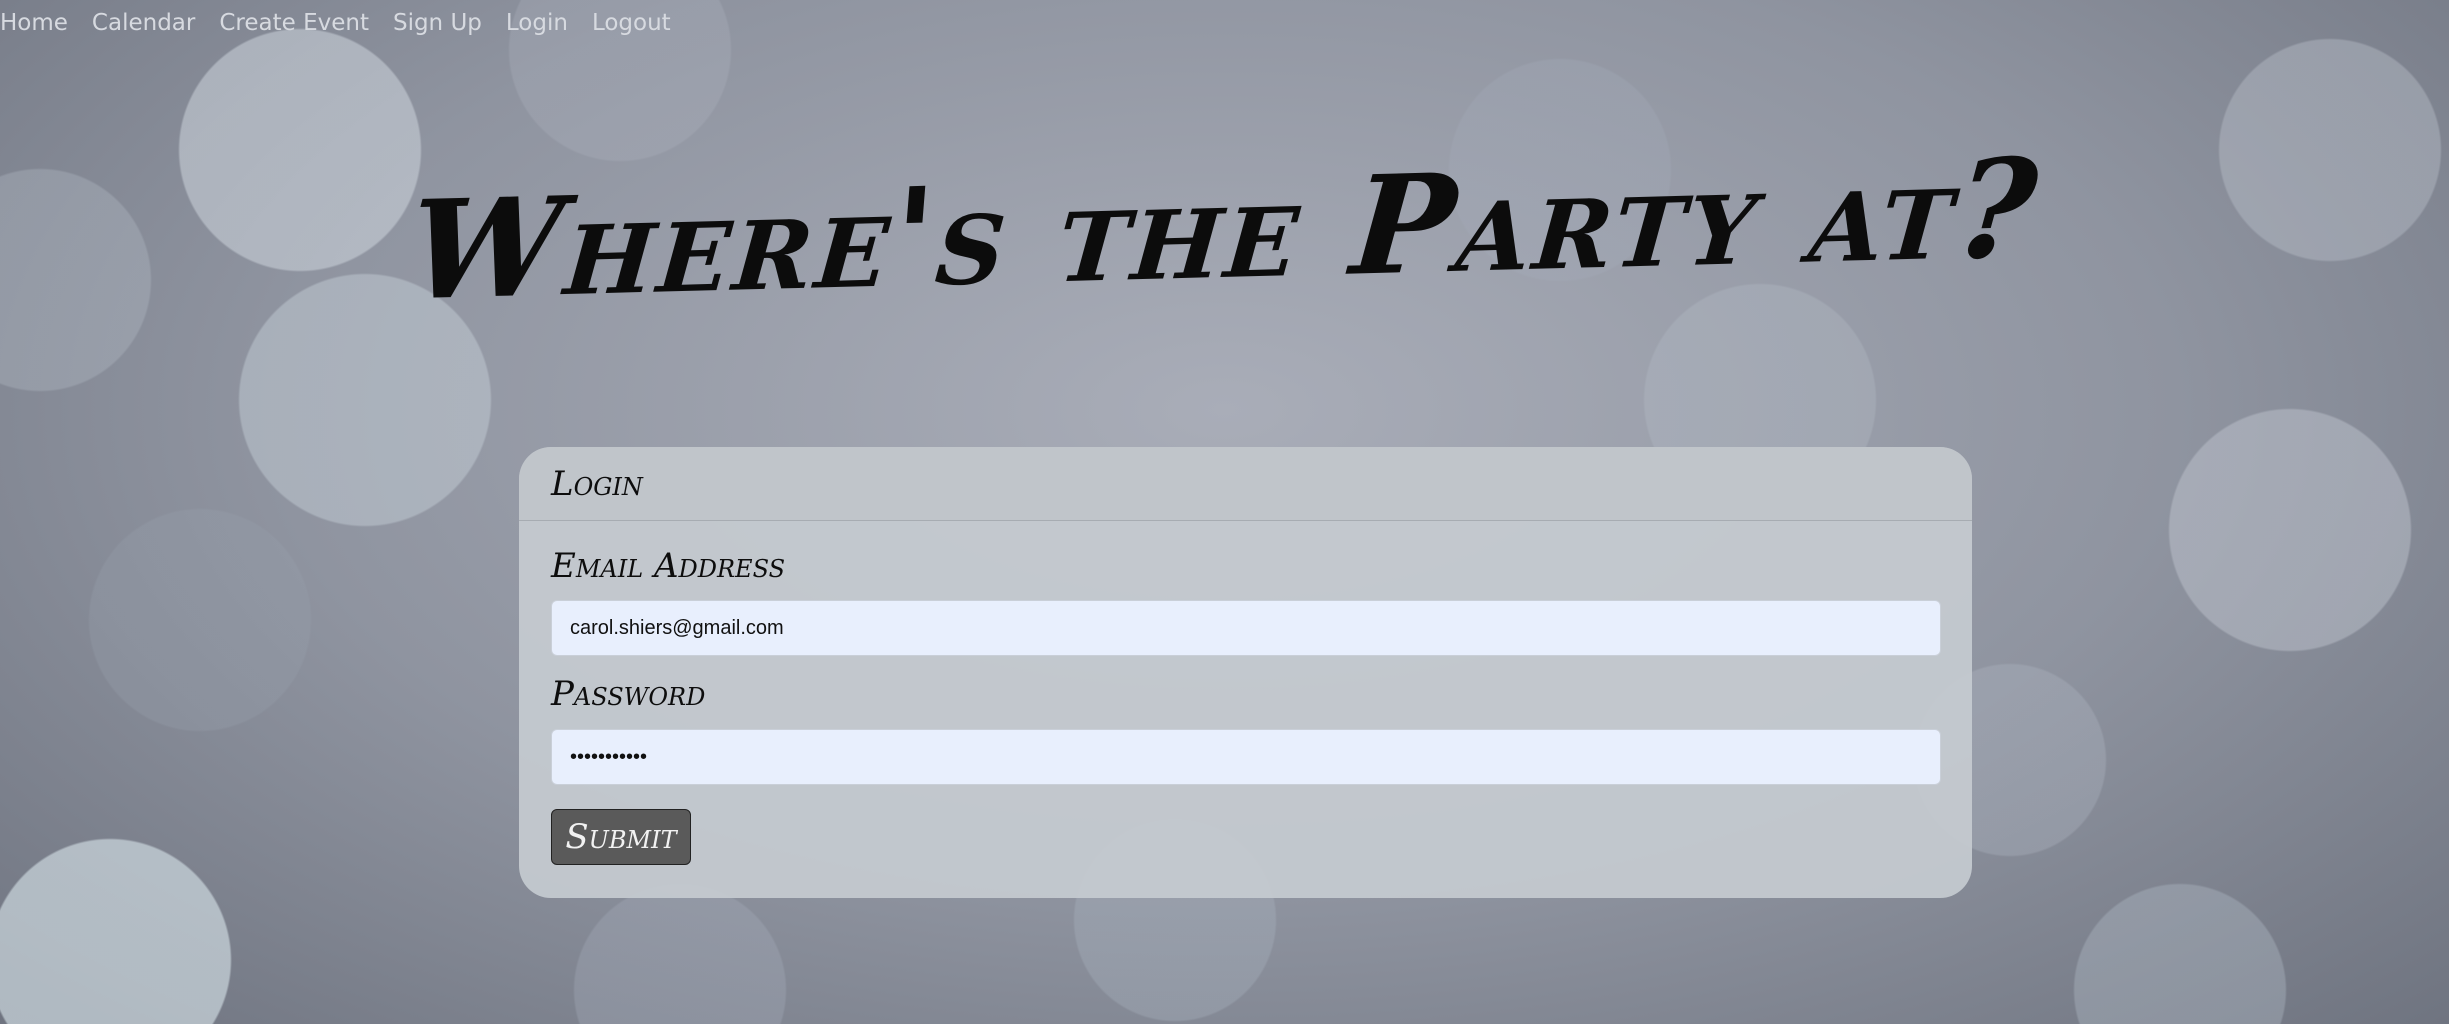 Image resolution: width=2449 pixels, height=1024 pixels. Describe the element at coordinates (1246, 757) in the screenshot. I see `password-field: •••••••••••` at that location.